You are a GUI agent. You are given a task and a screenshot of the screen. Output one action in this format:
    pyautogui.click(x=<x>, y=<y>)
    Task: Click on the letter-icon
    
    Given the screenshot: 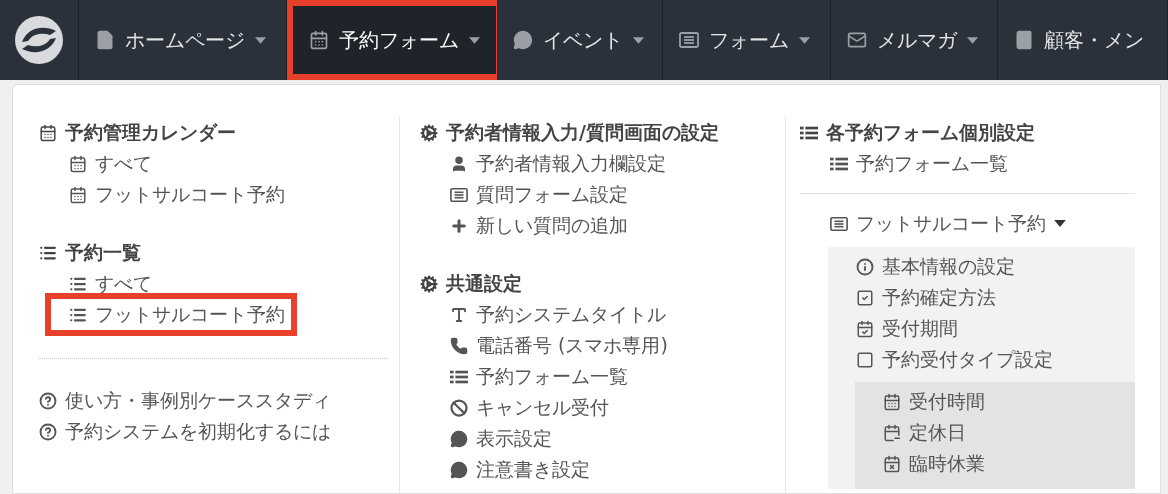 What is the action you would take?
    pyautogui.click(x=459, y=314)
    